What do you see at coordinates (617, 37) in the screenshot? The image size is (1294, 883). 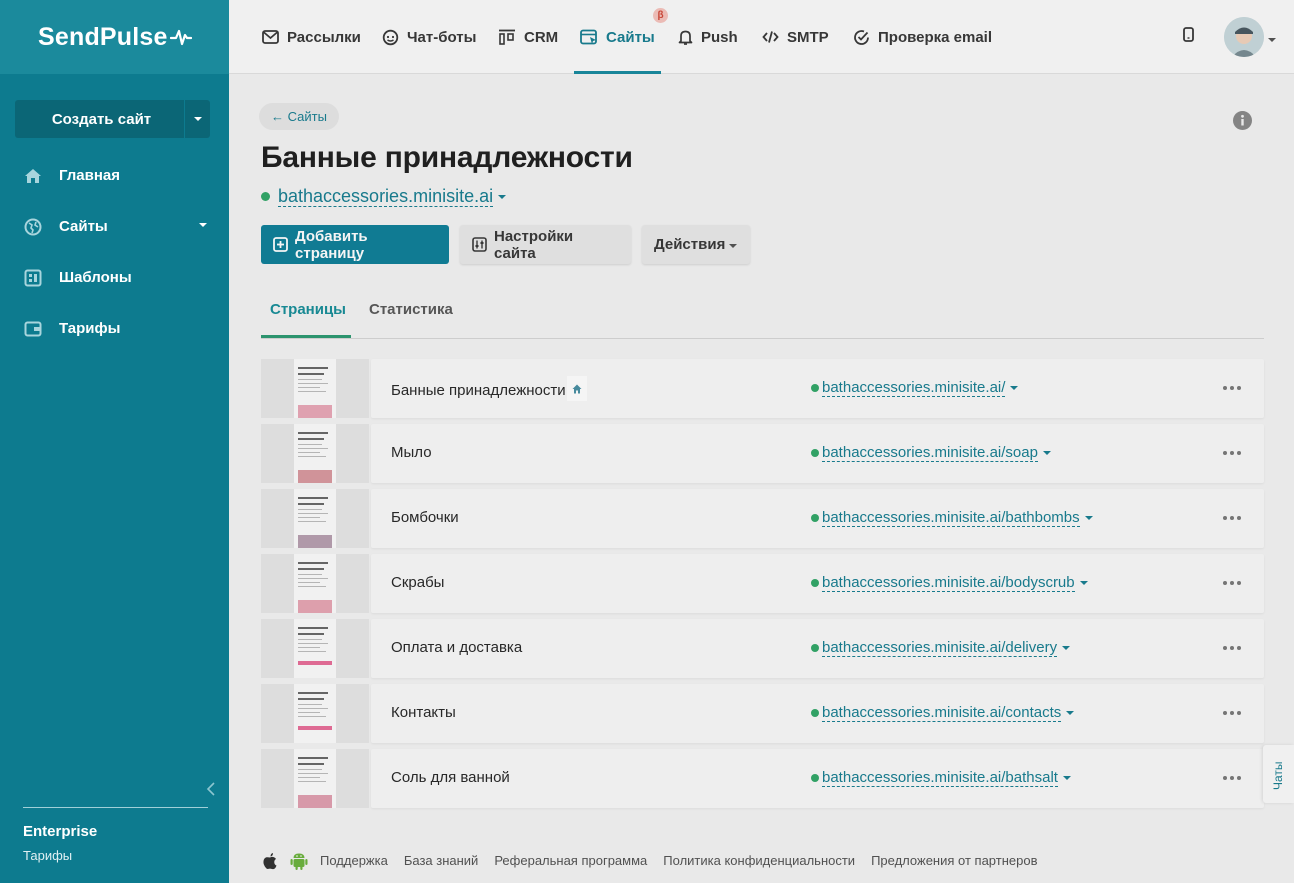 I see `topnav-item-sites: Сайты` at bounding box center [617, 37].